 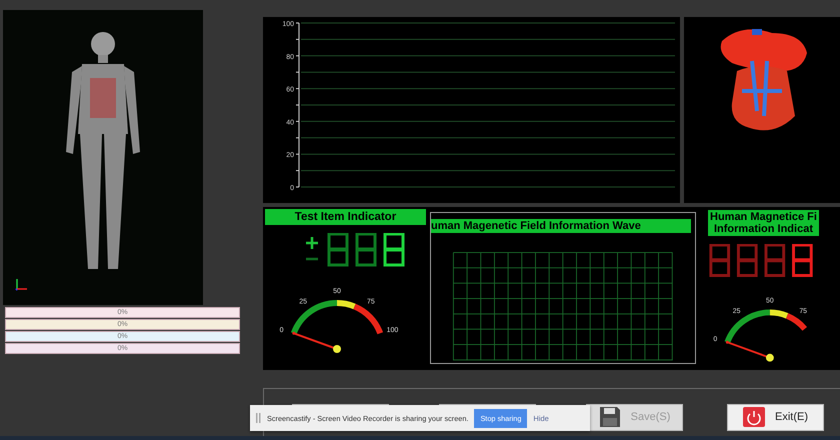 I want to click on axes-icon, so click(x=22, y=284).